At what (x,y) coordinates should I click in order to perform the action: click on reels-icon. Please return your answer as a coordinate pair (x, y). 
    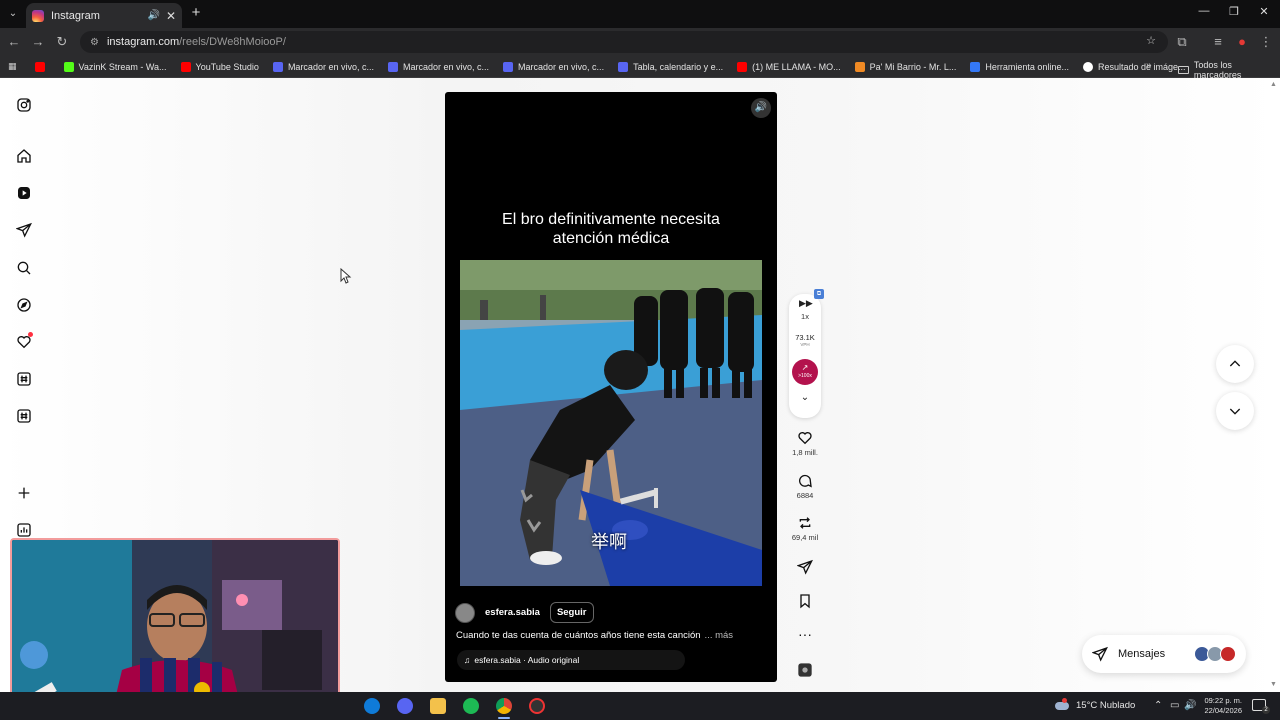
    Looking at the image, I should click on (24, 193).